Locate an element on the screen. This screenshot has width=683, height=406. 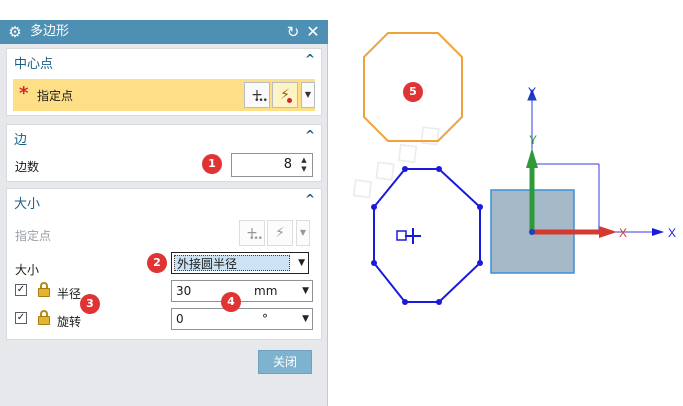
rotation-checkbox: ✓ is located at coordinates (21, 318).